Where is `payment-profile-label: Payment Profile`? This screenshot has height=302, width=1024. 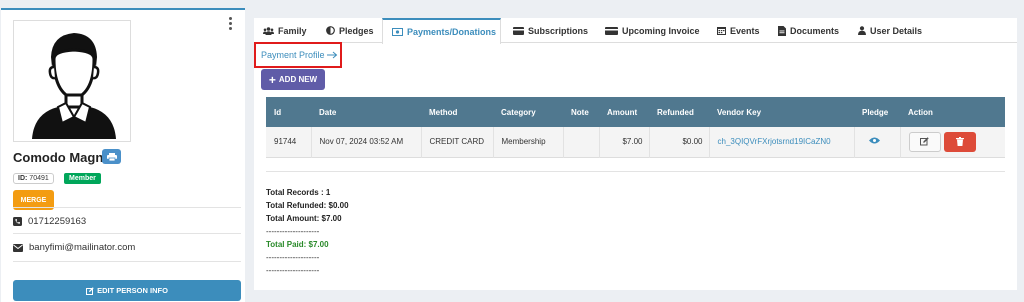 payment-profile-label: Payment Profile is located at coordinates (293, 55).